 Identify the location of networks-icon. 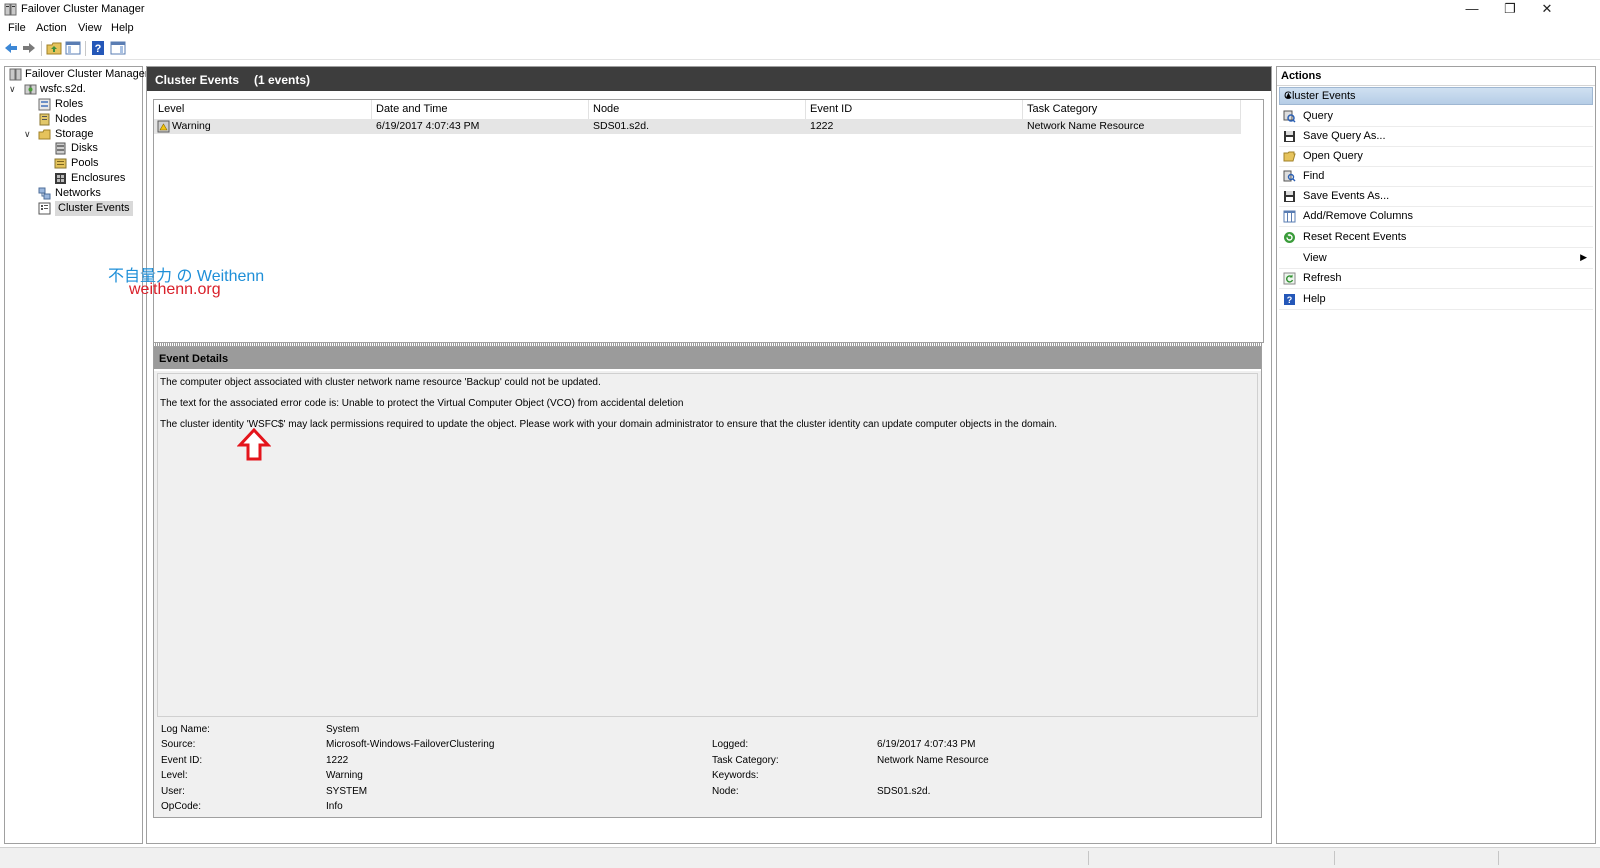
(44, 193).